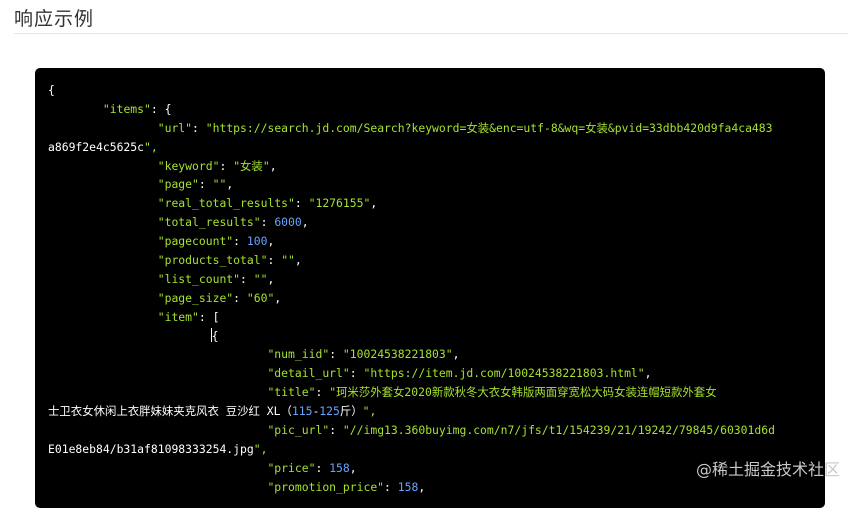 This screenshot has width=854, height=508. What do you see at coordinates (346, 486) in the screenshot?
I see `code-line: "promotion_price": 158,` at bounding box center [346, 486].